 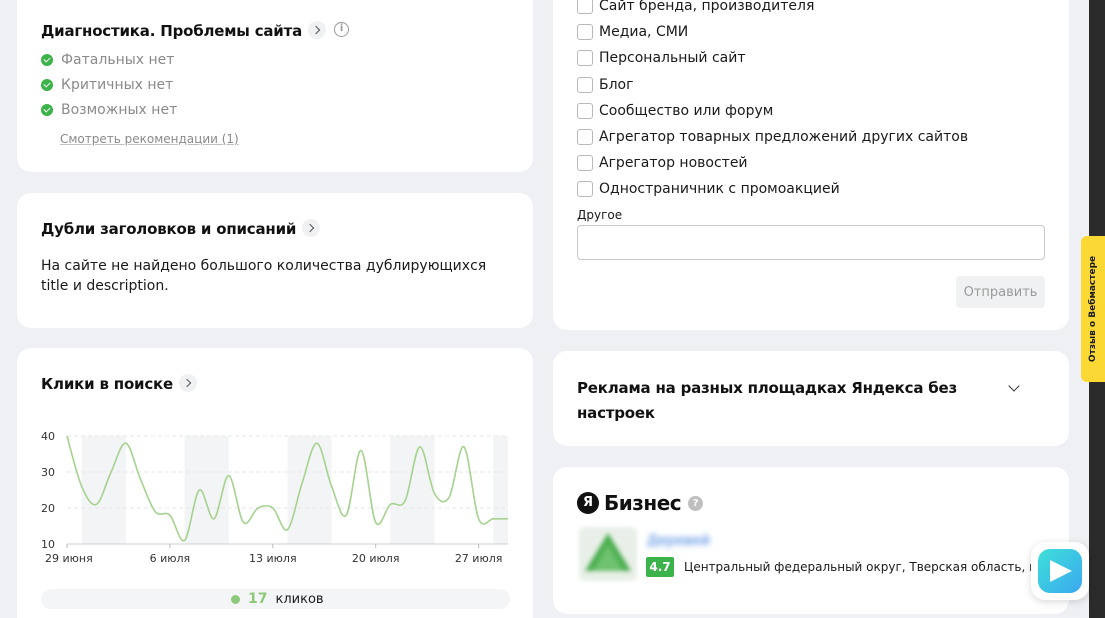 I want to click on x-tick-label: 13 июля, so click(x=273, y=558).